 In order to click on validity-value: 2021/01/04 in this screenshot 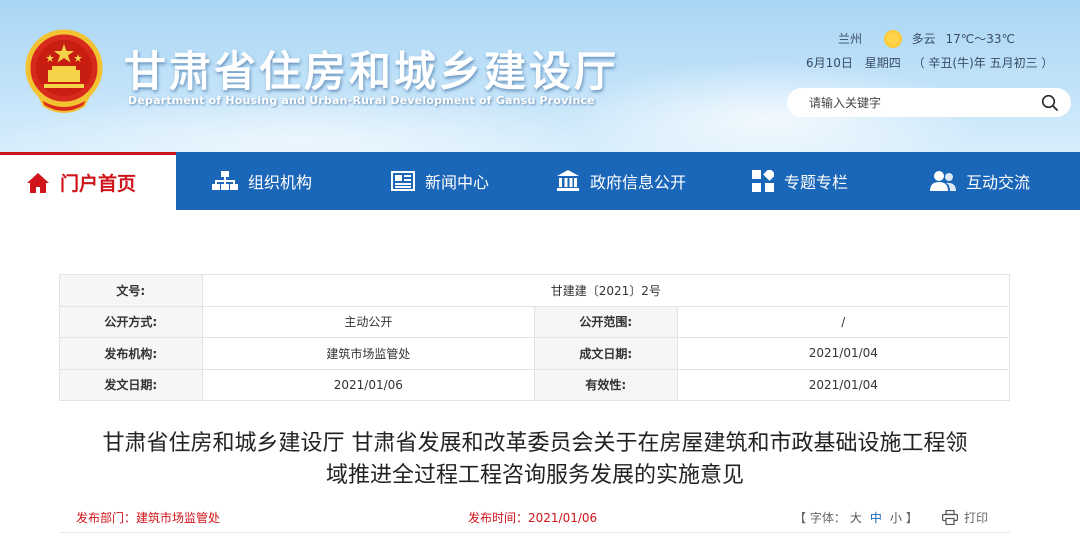, I will do `click(843, 384)`.